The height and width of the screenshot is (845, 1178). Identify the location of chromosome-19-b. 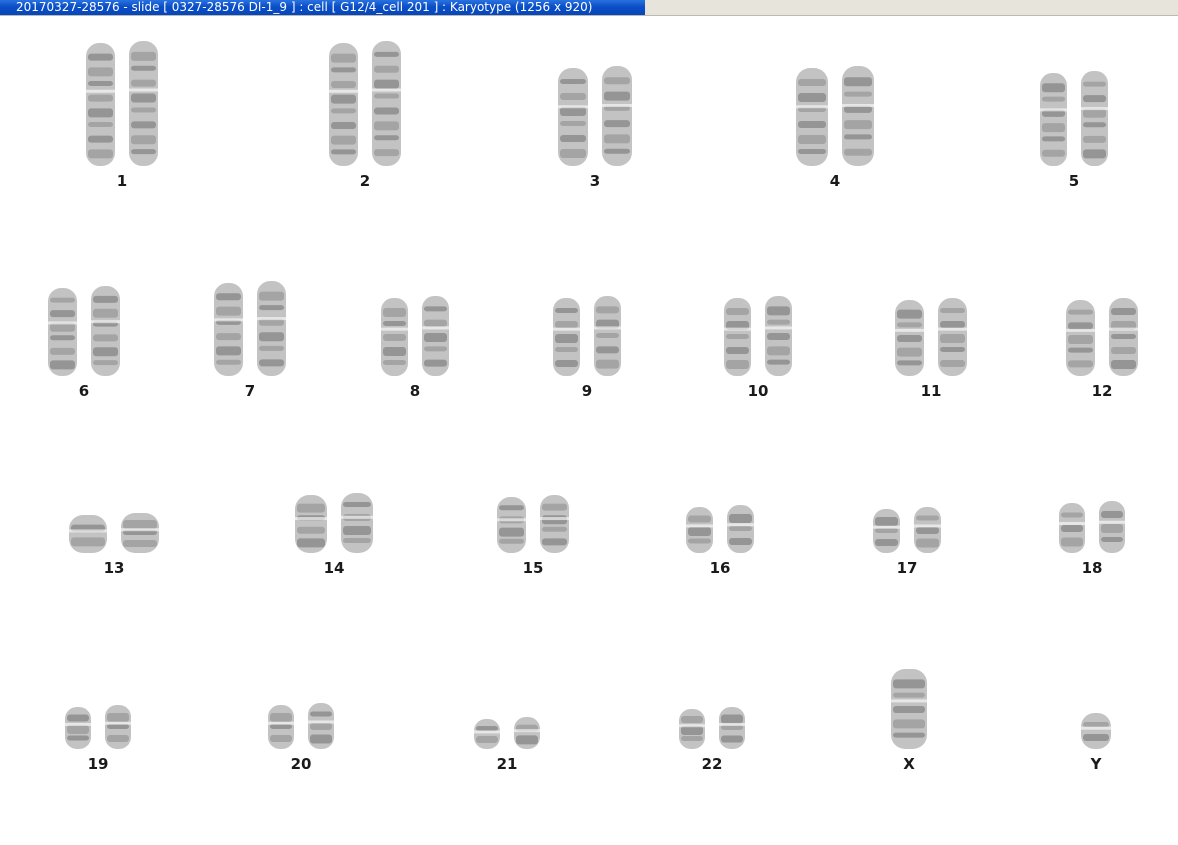
(118, 727).